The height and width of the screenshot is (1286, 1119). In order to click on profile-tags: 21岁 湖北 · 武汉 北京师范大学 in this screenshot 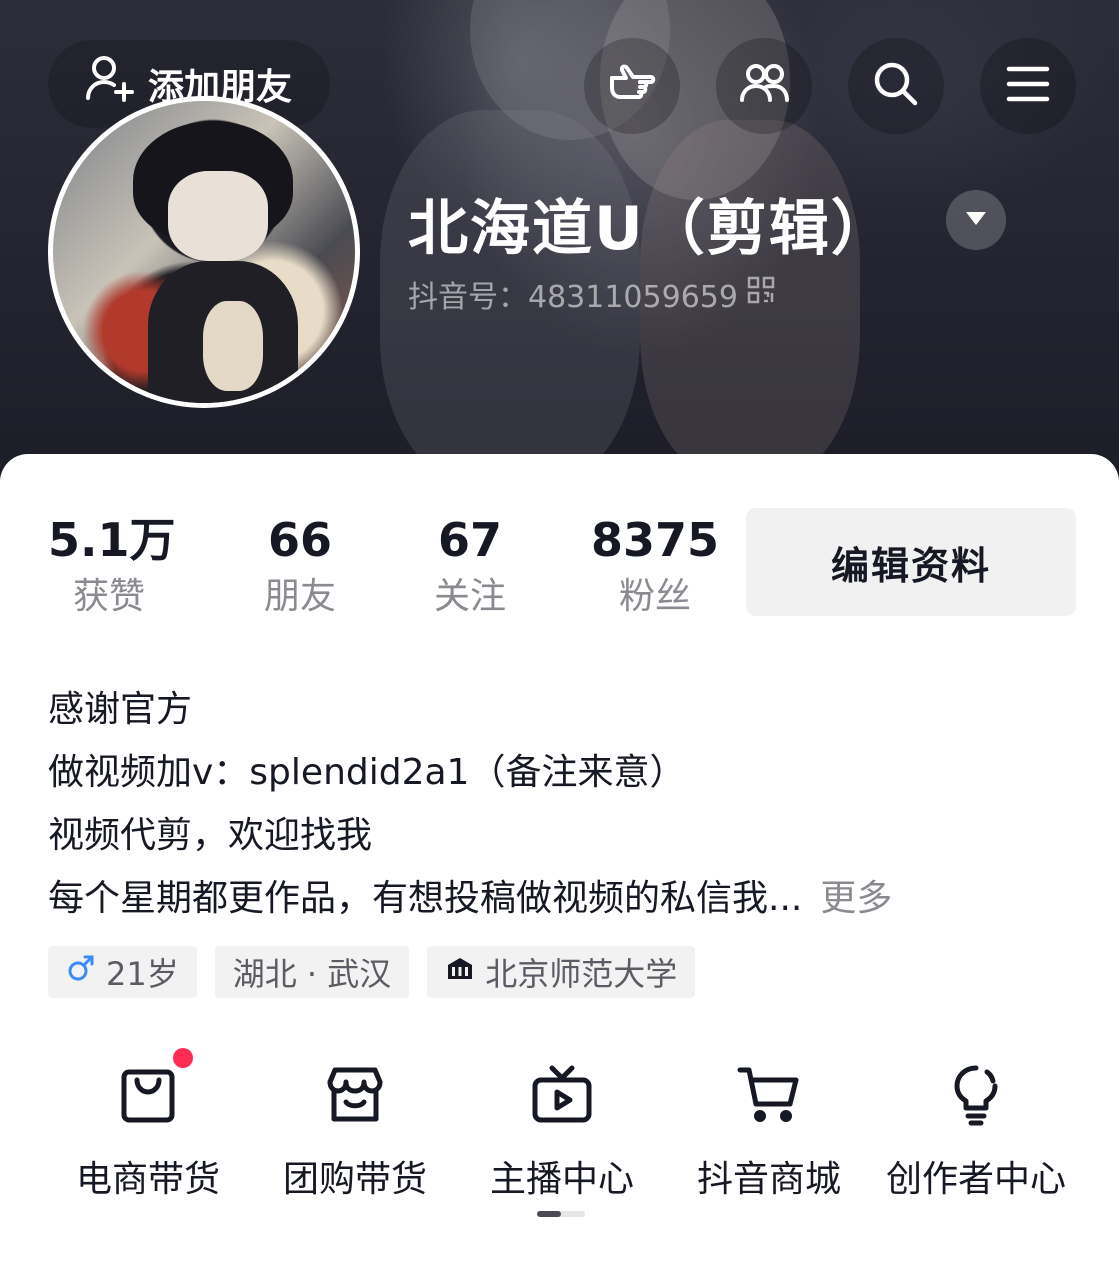, I will do `click(372, 972)`.